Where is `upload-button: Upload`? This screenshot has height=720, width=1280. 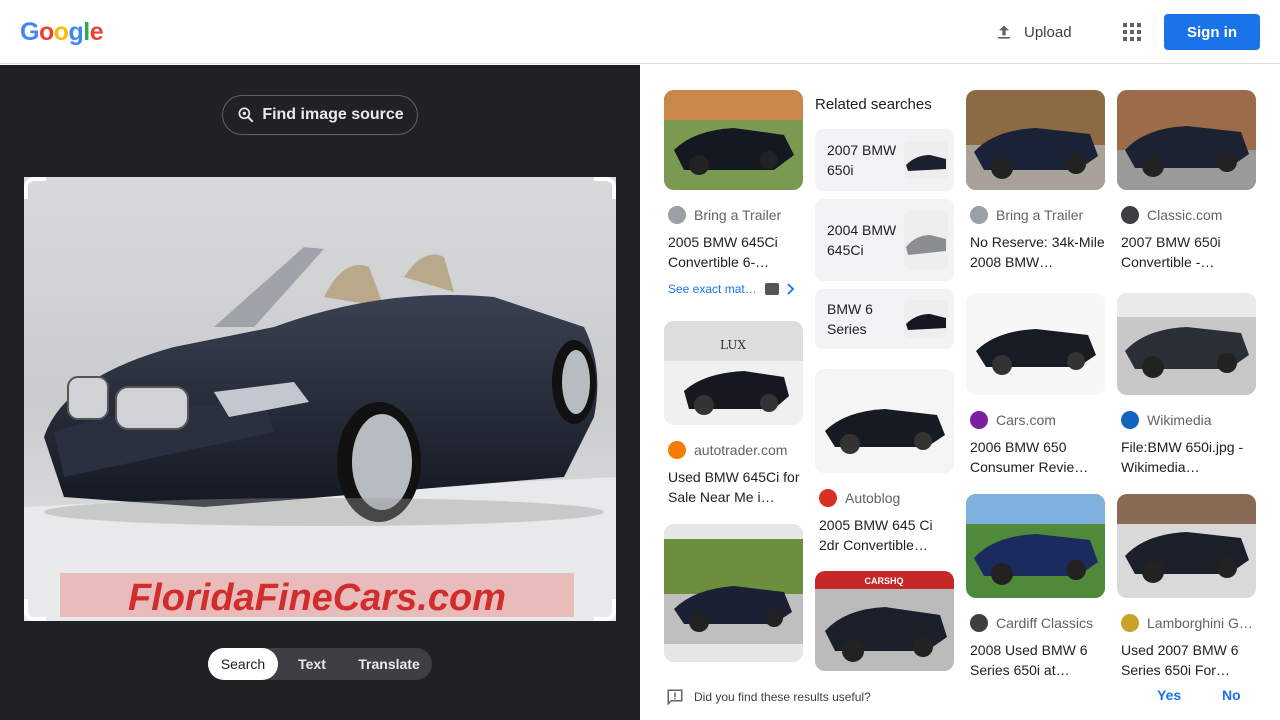
upload-button: Upload is located at coordinates (1033, 32).